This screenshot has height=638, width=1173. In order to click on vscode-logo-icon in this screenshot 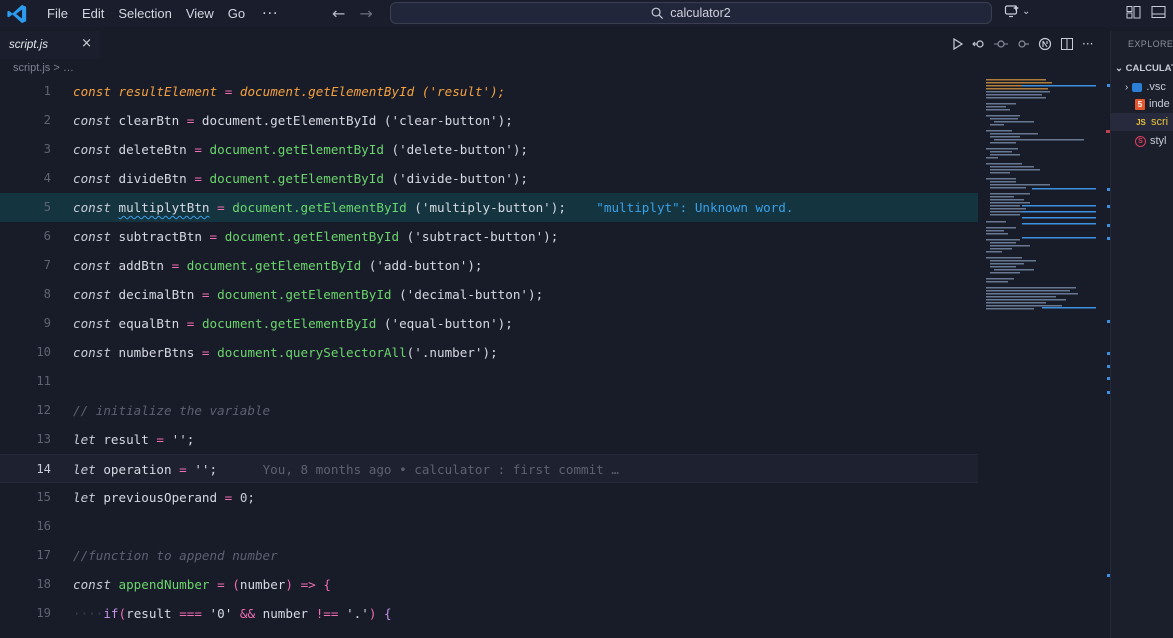, I will do `click(17, 14)`.